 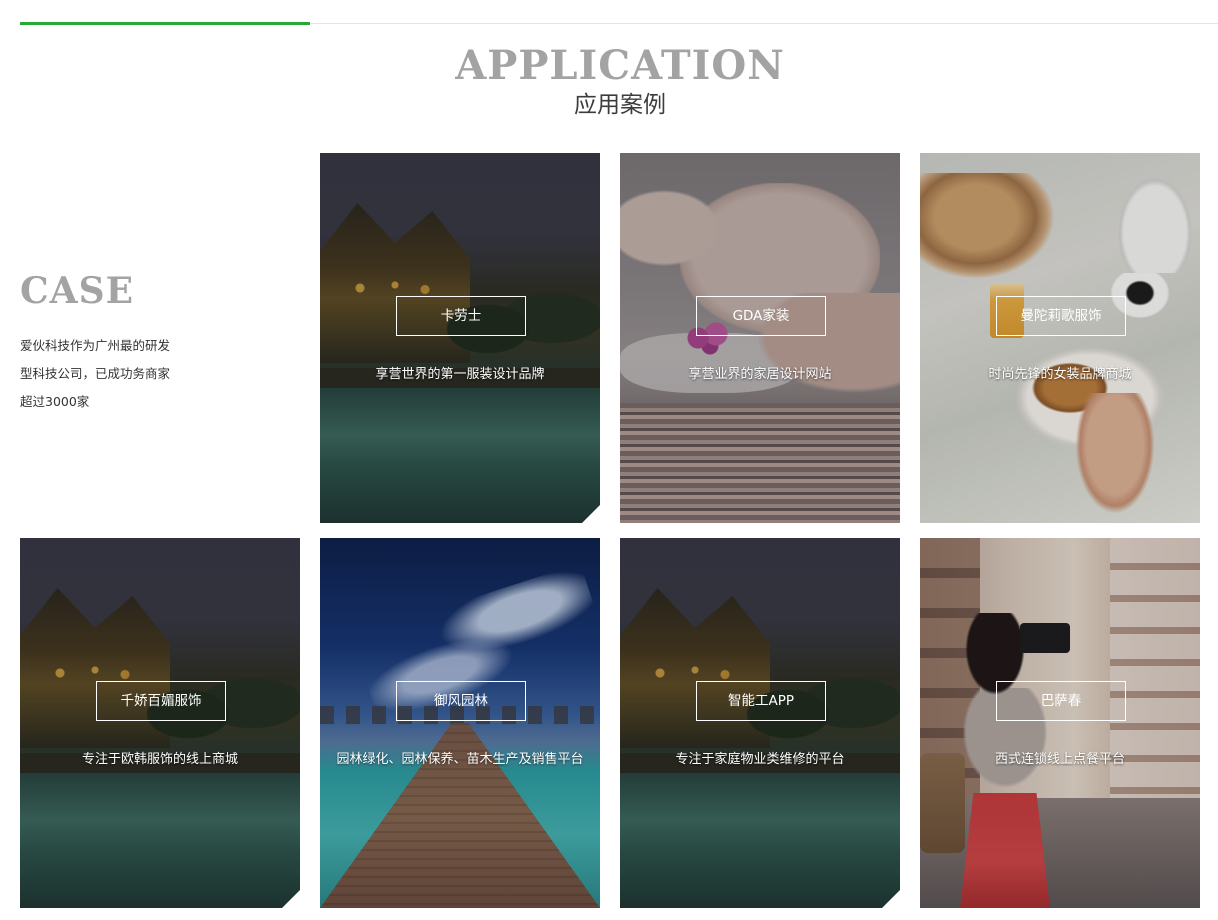 What do you see at coordinates (1061, 316) in the screenshot?
I see `case-name-button: 曼陀莉歌服饰` at bounding box center [1061, 316].